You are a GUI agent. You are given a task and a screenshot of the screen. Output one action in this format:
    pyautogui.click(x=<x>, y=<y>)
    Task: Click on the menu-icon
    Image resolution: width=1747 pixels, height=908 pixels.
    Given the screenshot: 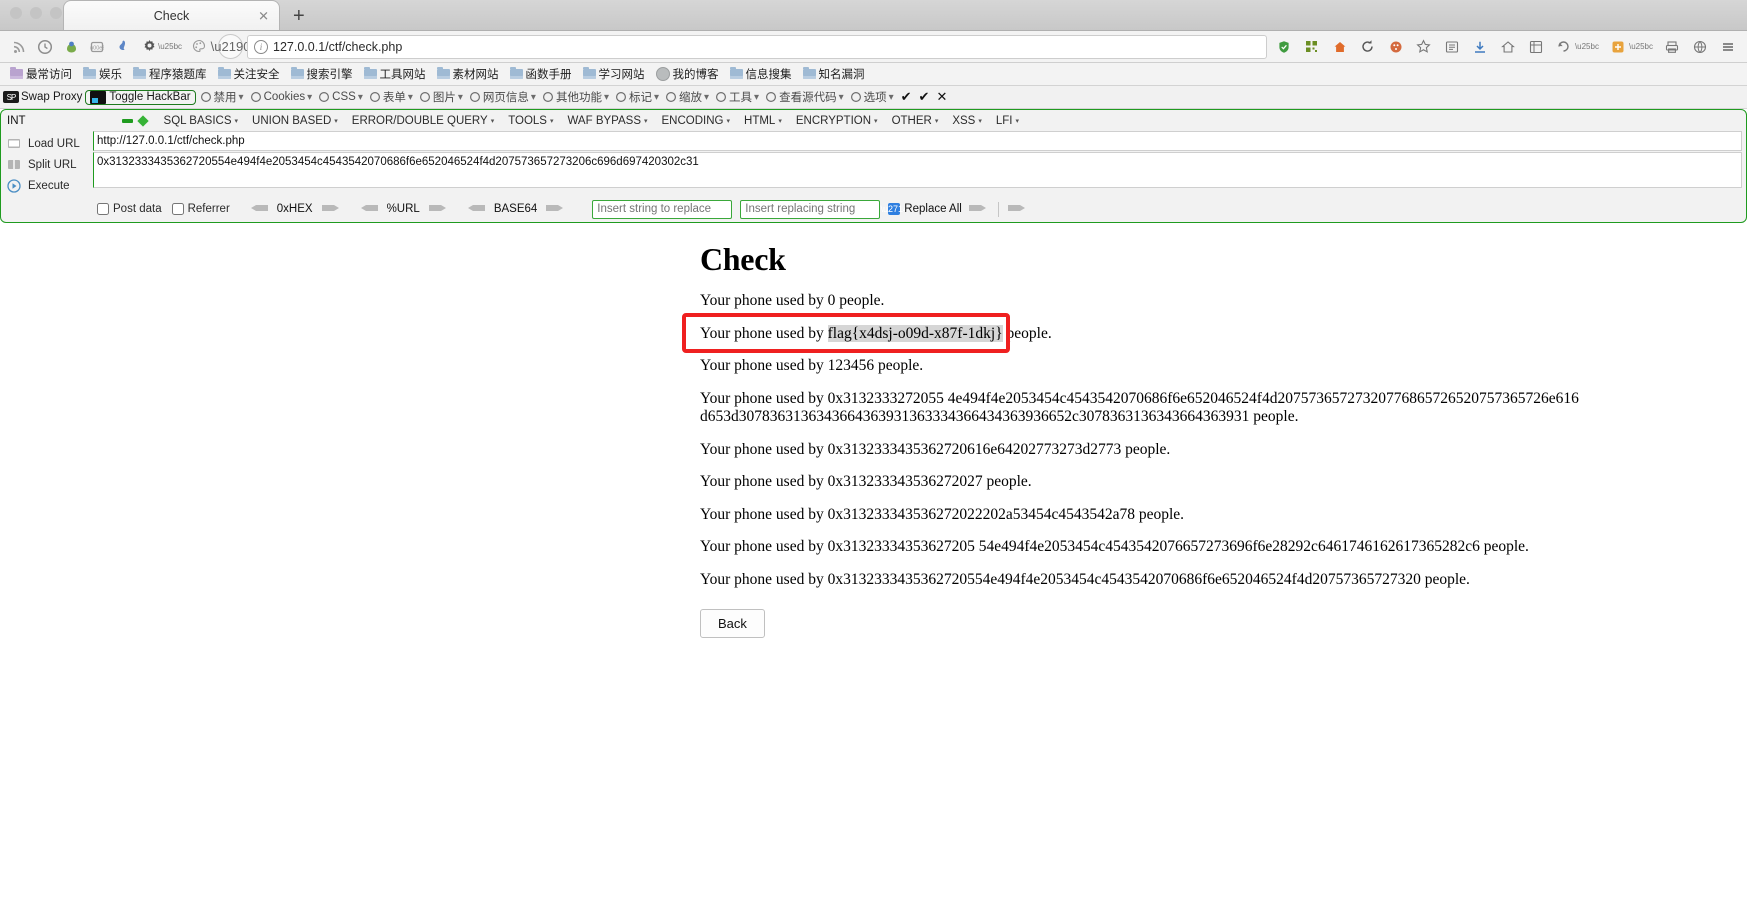 What is the action you would take?
    pyautogui.click(x=1728, y=47)
    